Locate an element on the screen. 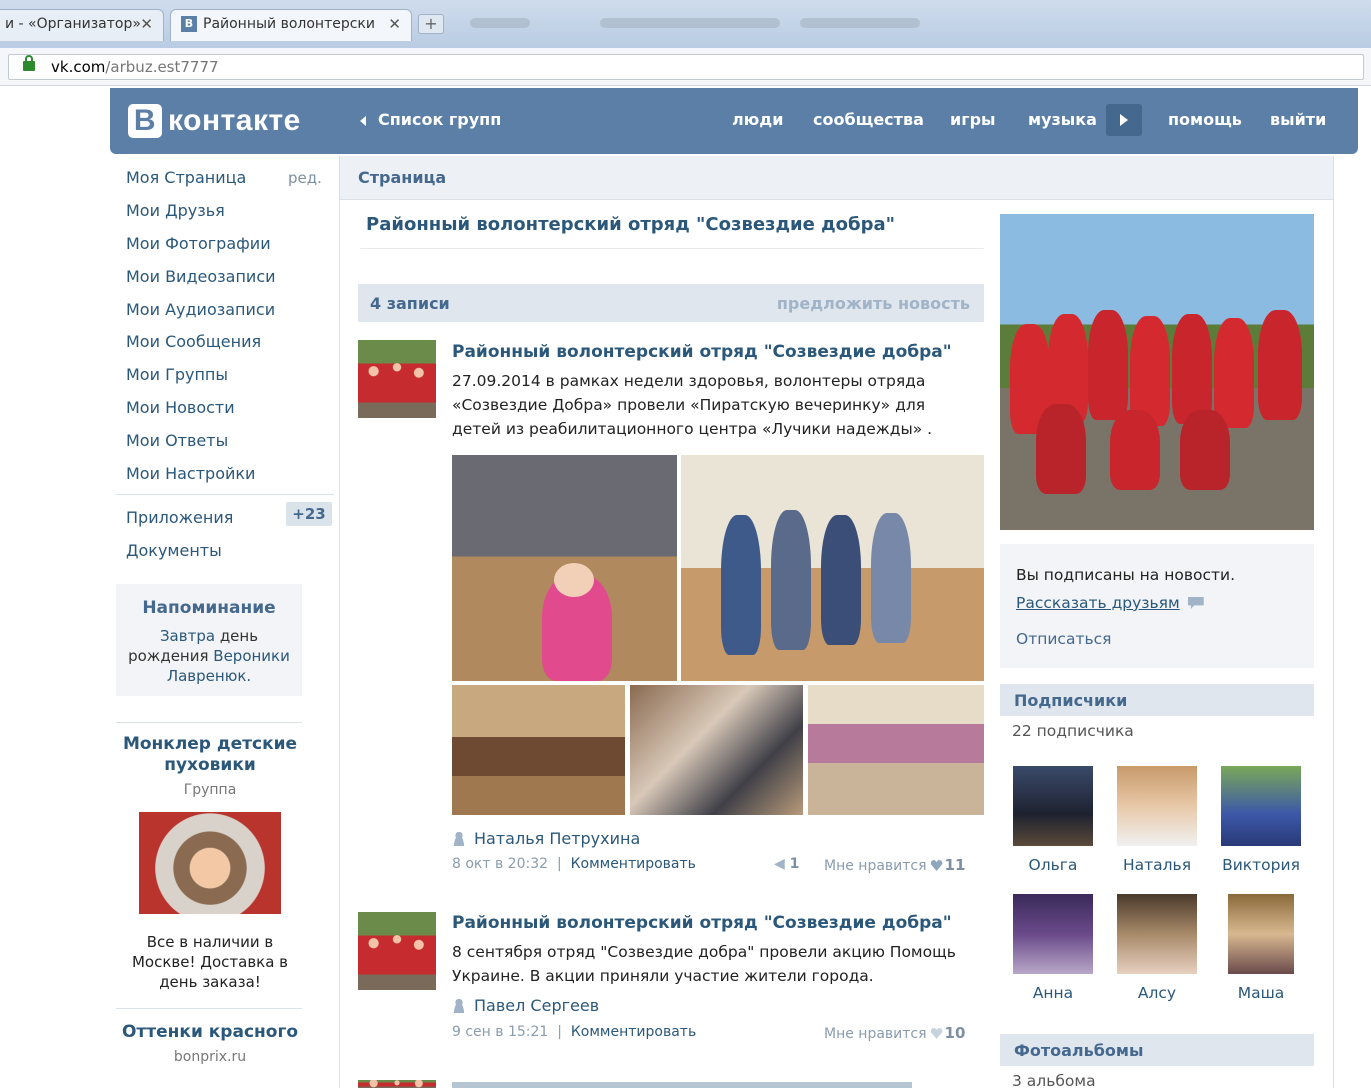  nav-music: музыка is located at coordinates (1062, 119).